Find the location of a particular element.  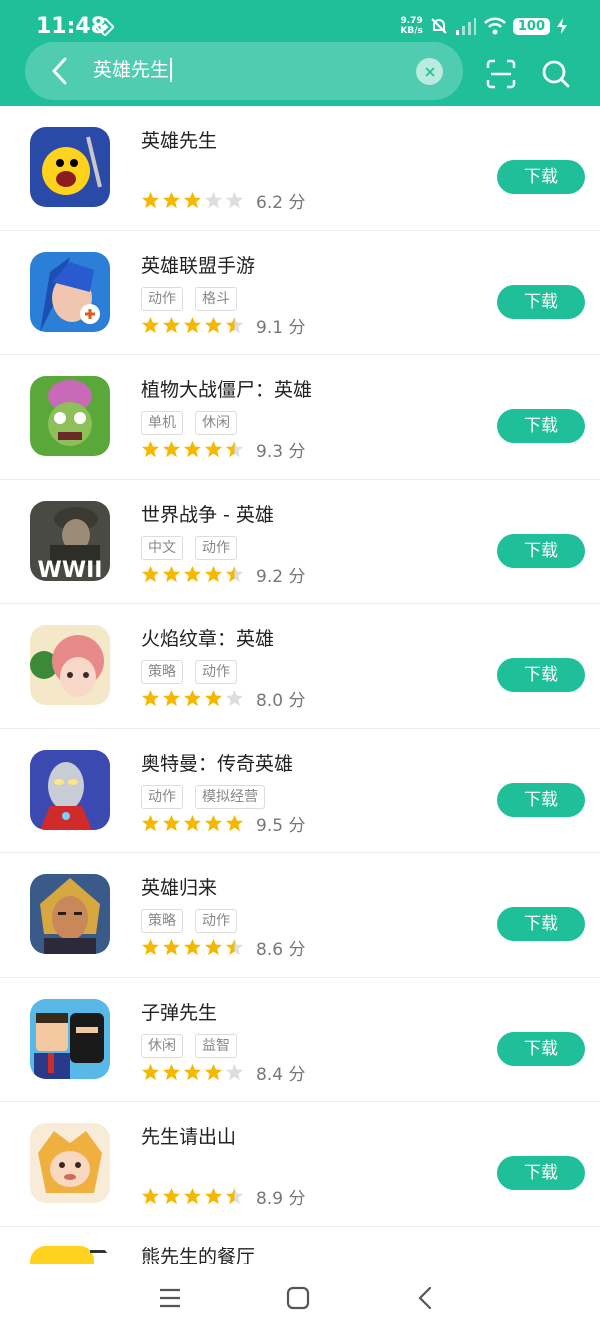

app-score: 8.0 分 is located at coordinates (281, 701).